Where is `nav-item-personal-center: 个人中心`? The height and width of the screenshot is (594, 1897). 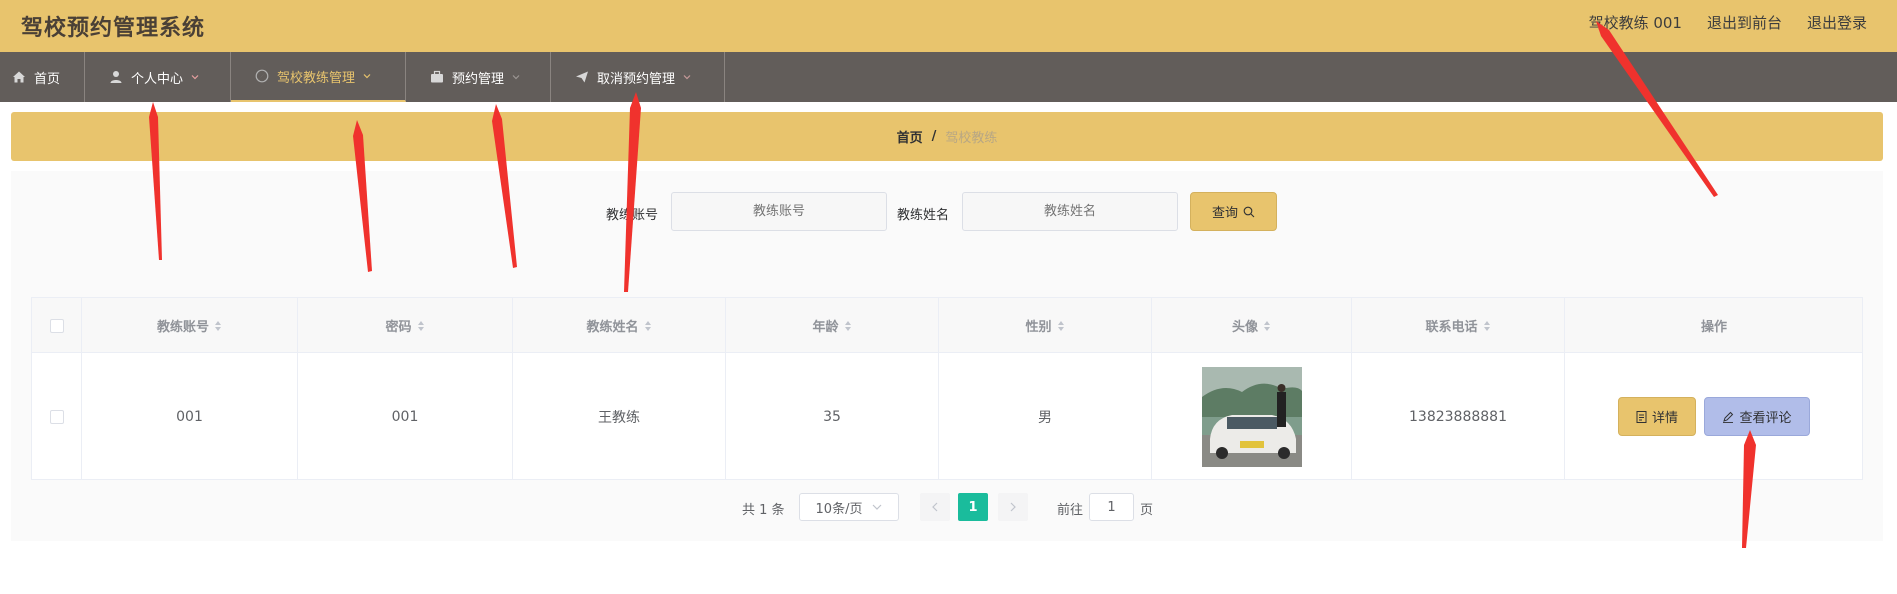
nav-item-personal-center: 个人中心 is located at coordinates (158, 77).